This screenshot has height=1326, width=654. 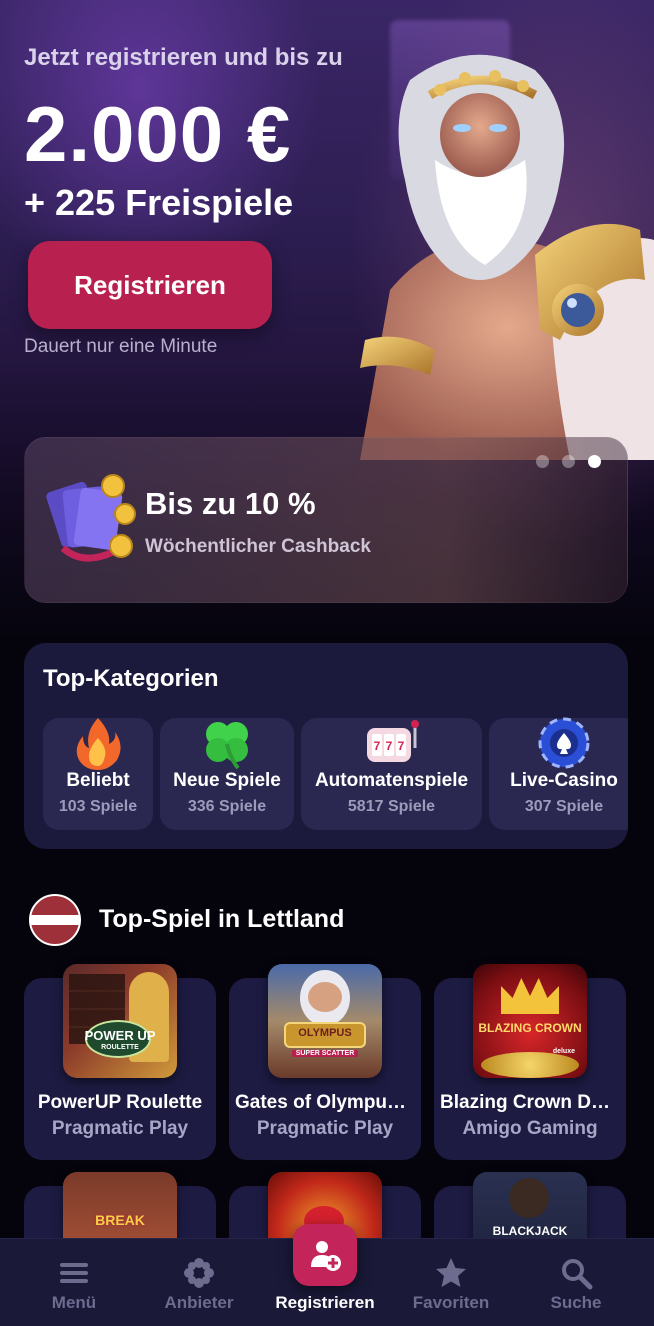 I want to click on thumb-text: BLACKJACK, so click(x=530, y=1231).